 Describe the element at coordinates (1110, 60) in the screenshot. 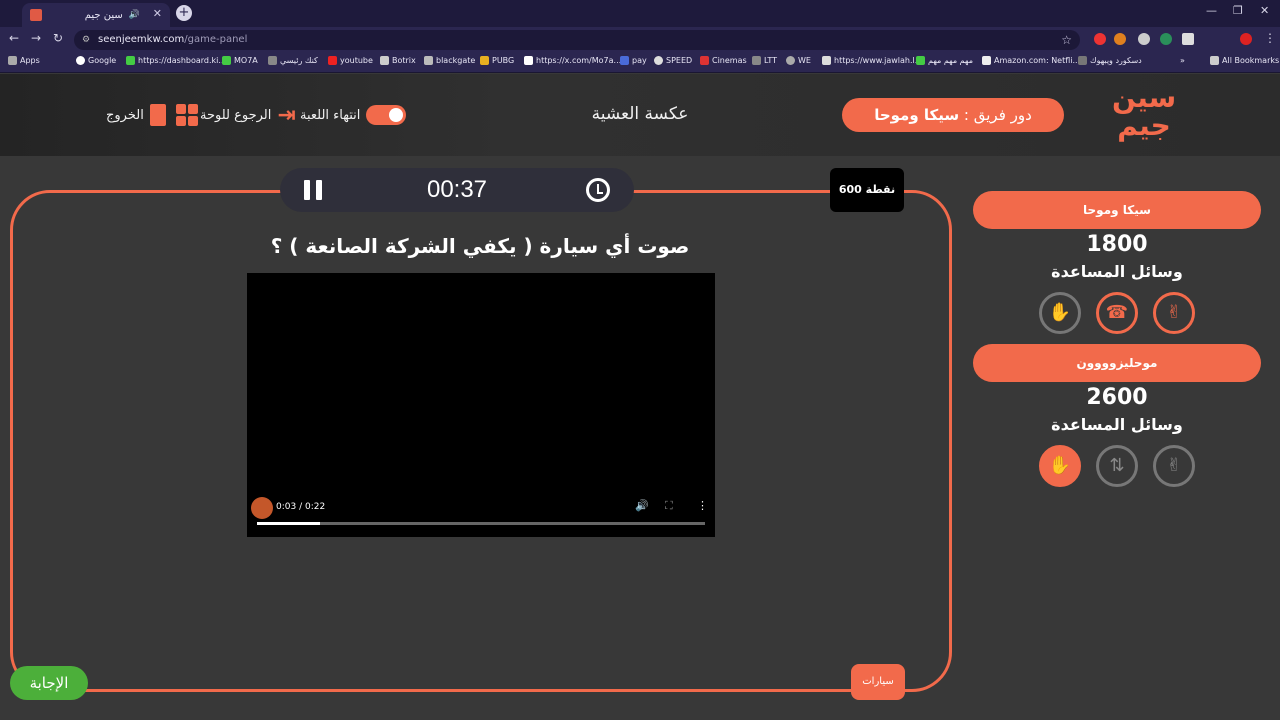

I see `bookmark-item: دسكورد ويبهوك` at that location.